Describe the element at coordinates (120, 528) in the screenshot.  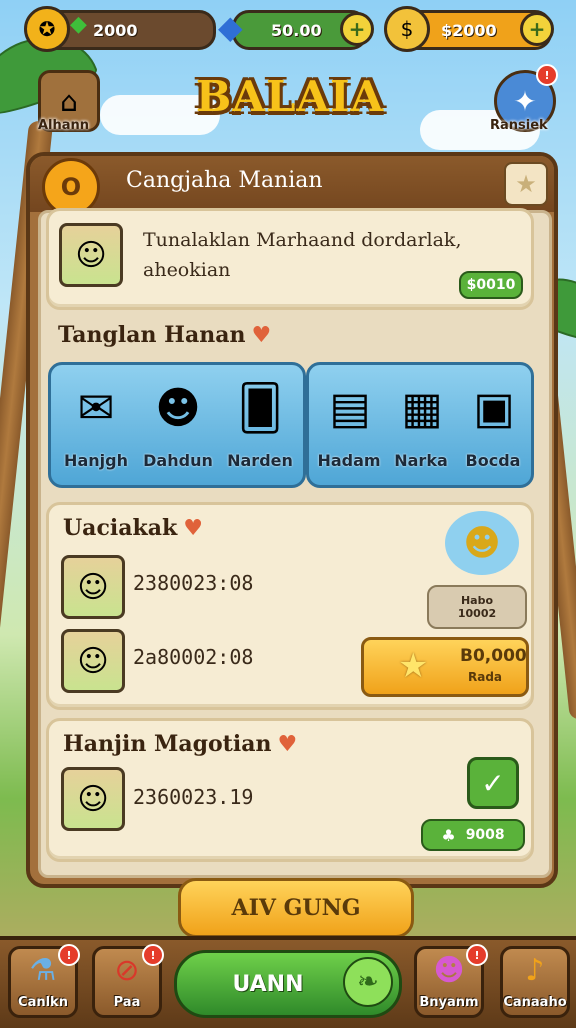
I see `section2-title-text: Uaciakak` at that location.